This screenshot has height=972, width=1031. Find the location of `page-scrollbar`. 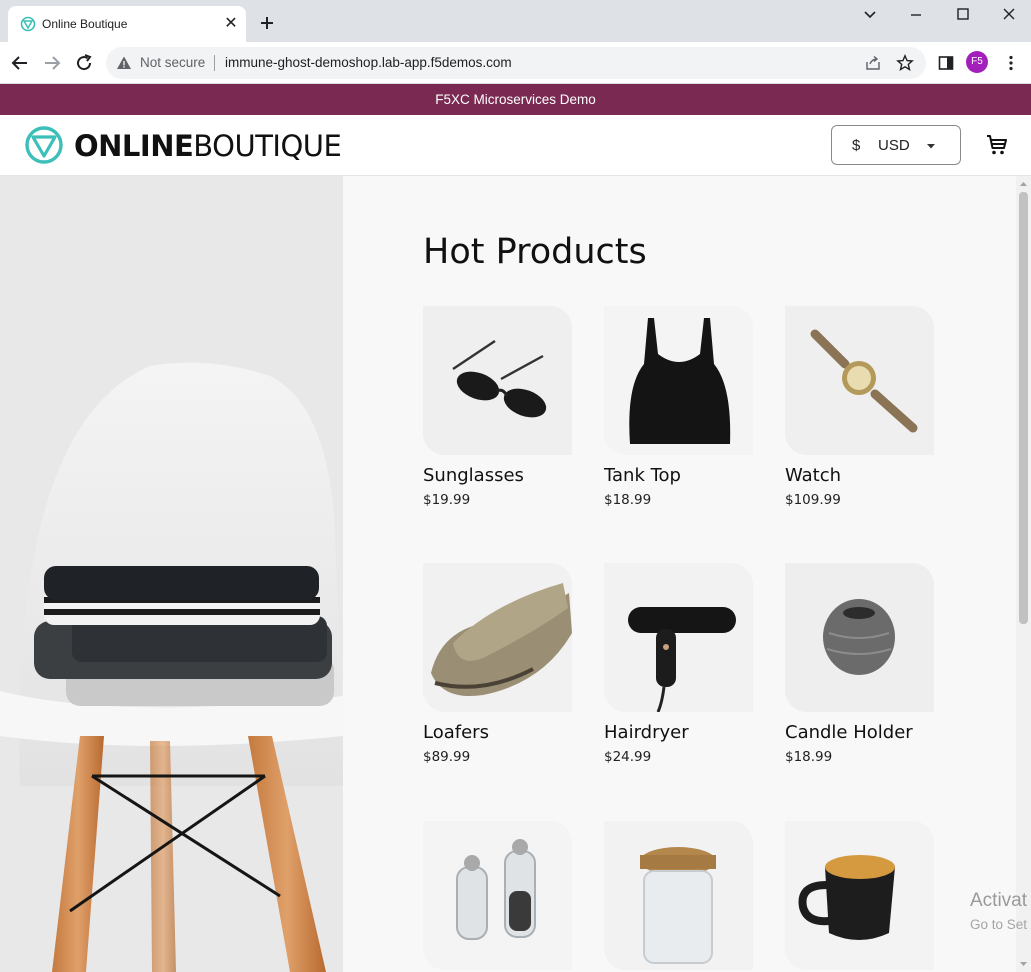

page-scrollbar is located at coordinates (1023, 574).